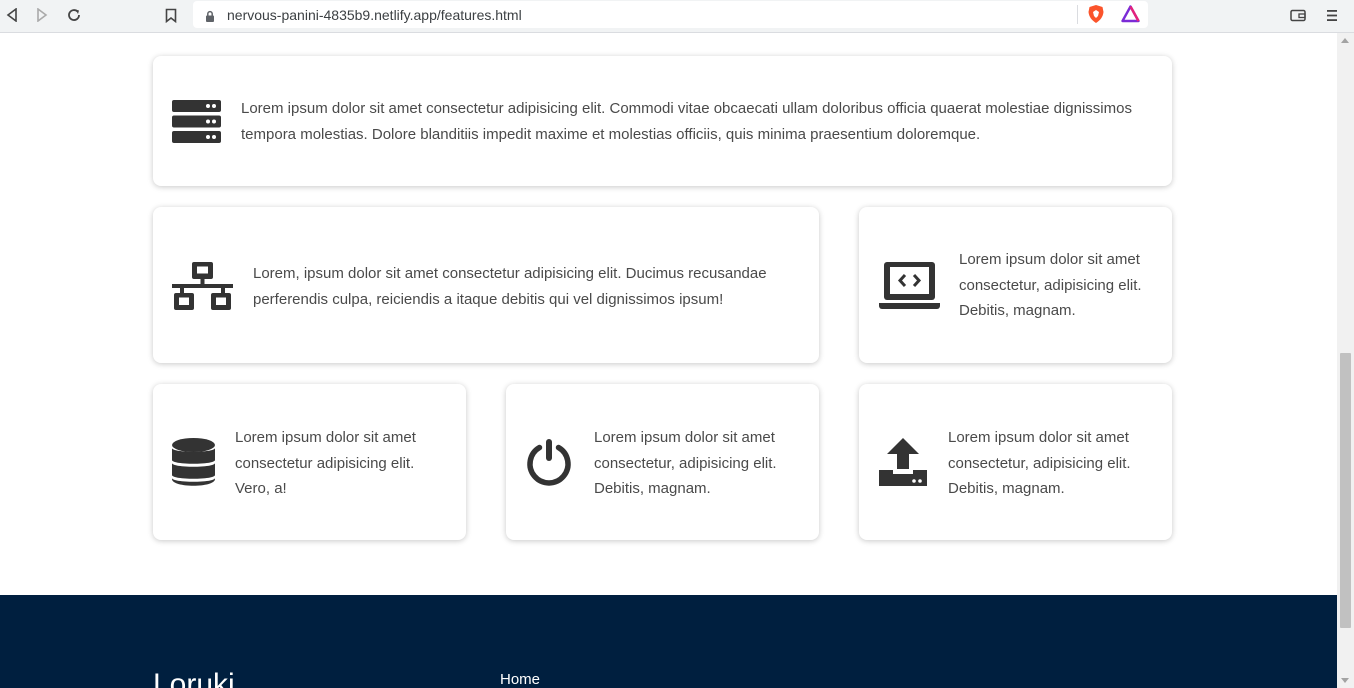  What do you see at coordinates (668, 641) in the screenshot?
I see `site-footer: Loruki Home` at bounding box center [668, 641].